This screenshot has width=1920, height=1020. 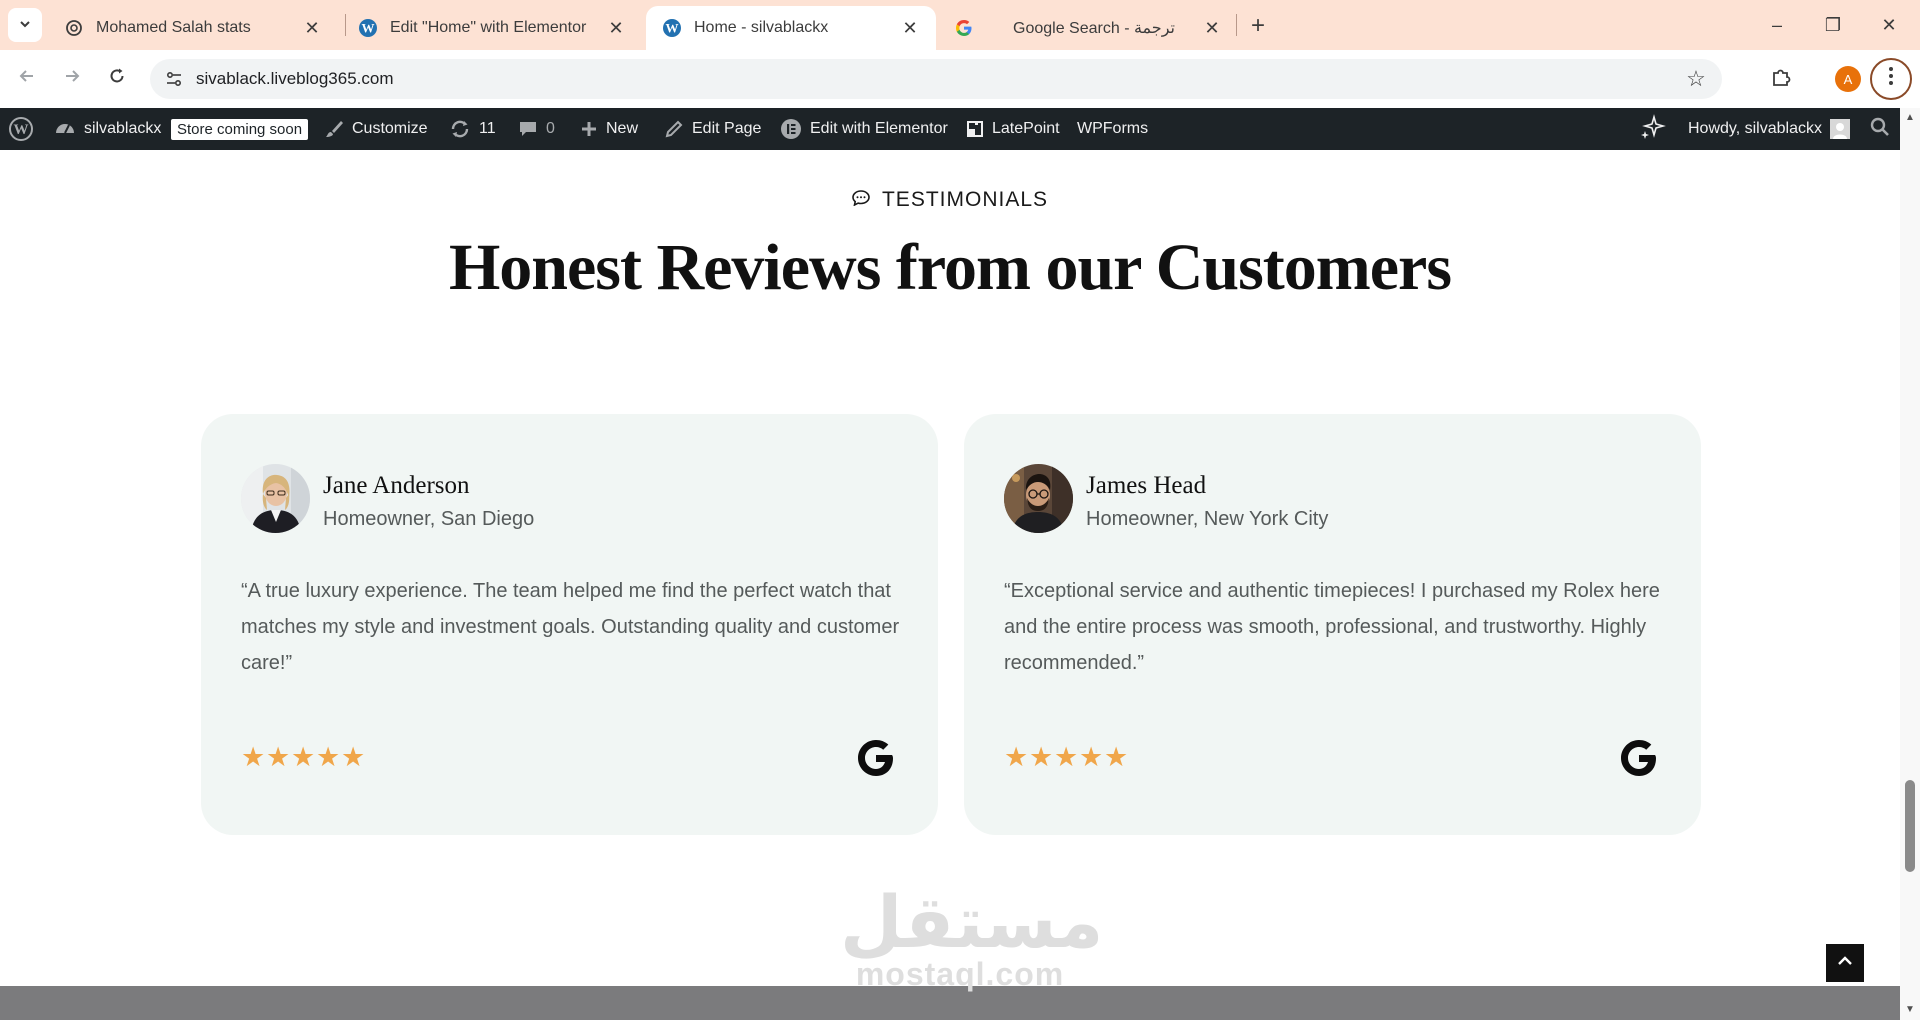 I want to click on watermark: مستقل mostaql.com, so click(x=972, y=936).